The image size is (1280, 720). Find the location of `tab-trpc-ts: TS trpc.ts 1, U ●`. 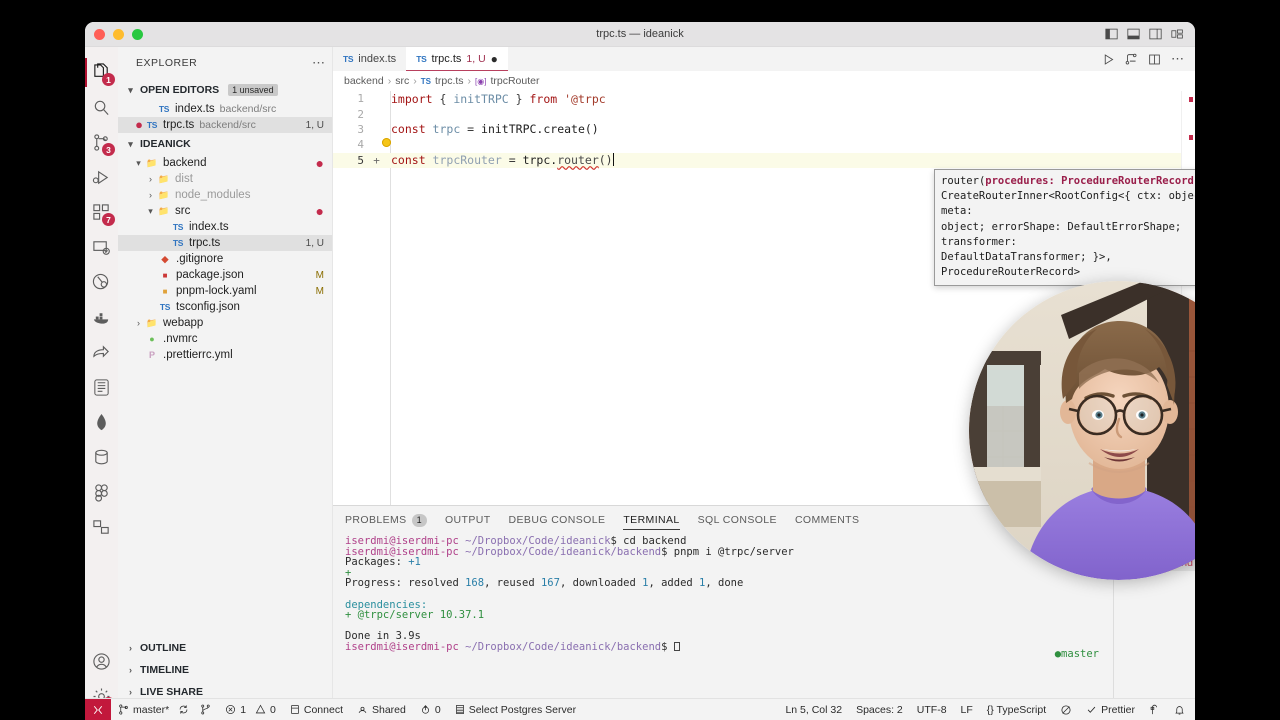

tab-trpc-ts: TS trpc.ts 1, U ● is located at coordinates (457, 59).